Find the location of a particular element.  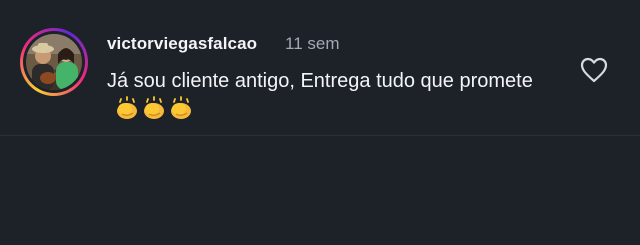

avatar-story-ring is located at coordinates (54, 62).